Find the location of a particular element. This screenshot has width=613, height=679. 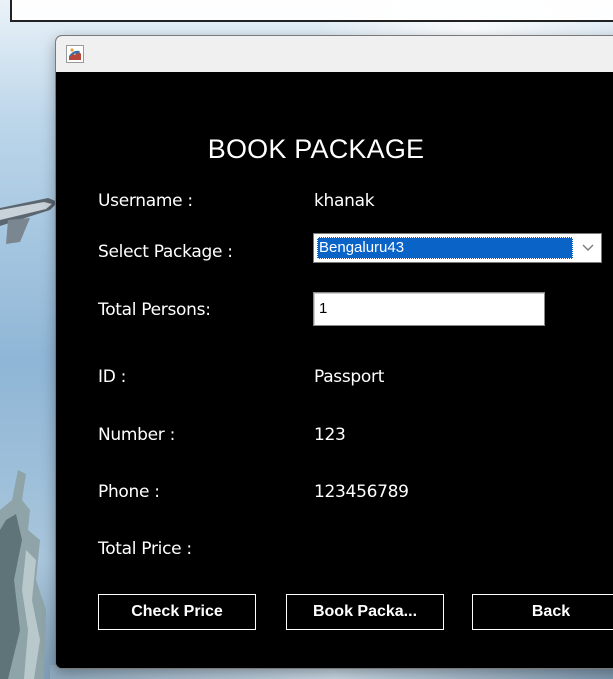

number-value: 123 is located at coordinates (330, 435).